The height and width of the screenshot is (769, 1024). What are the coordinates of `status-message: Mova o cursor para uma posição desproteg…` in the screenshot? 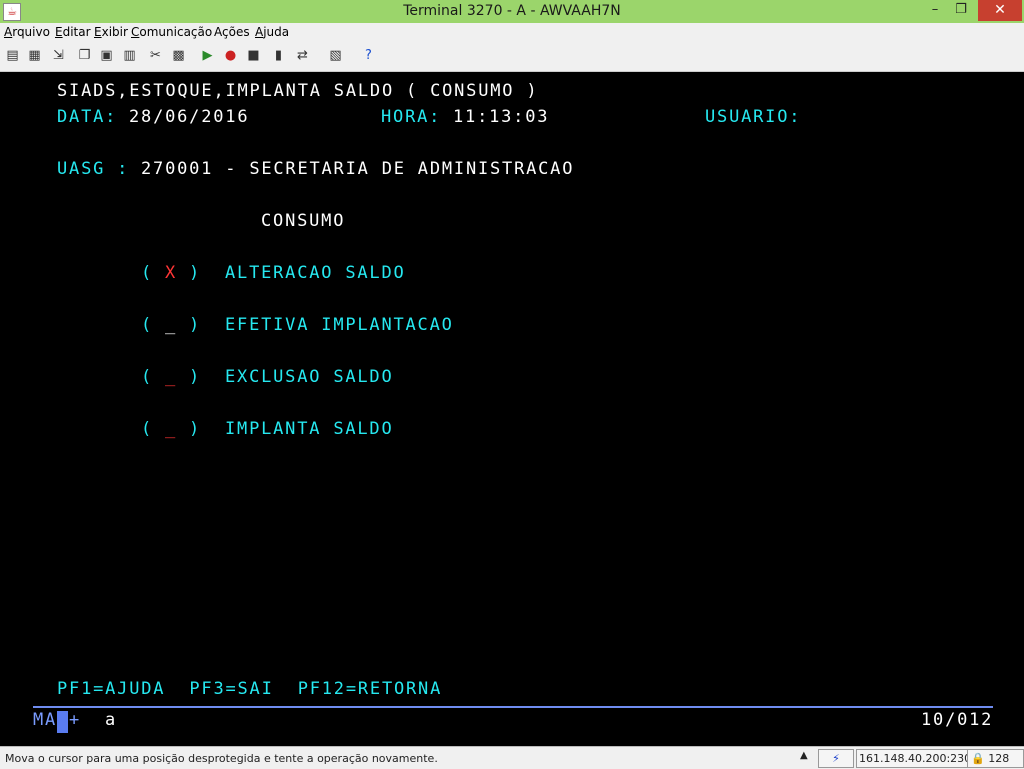 It's located at (221, 758).